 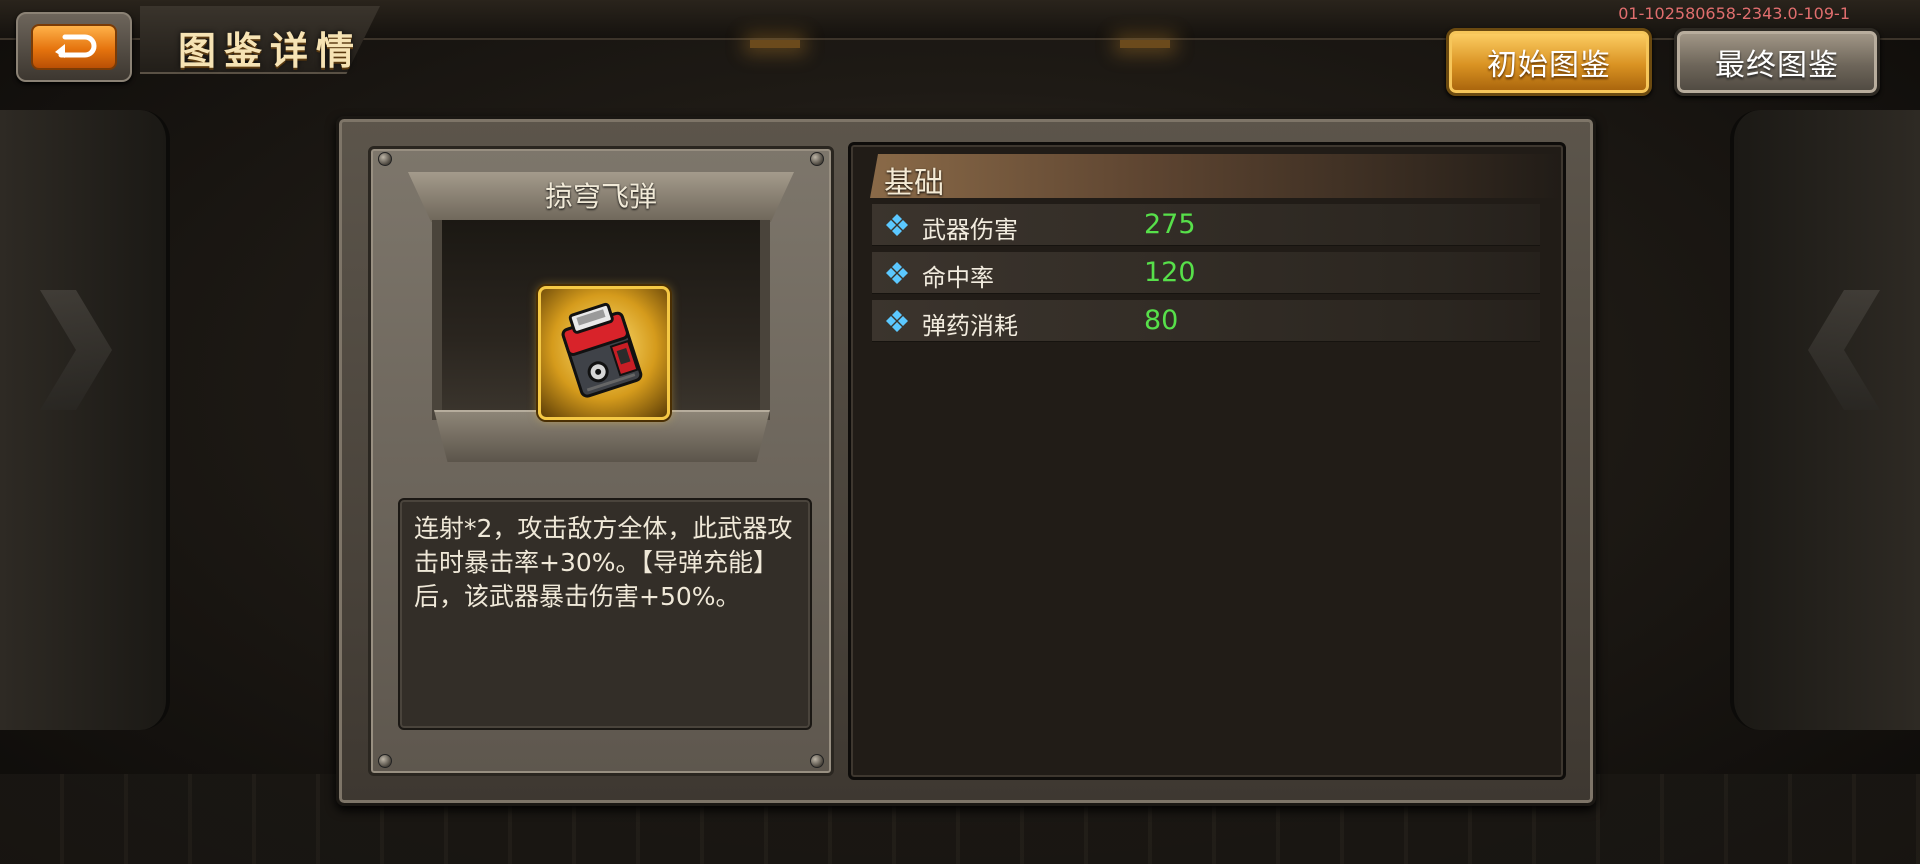 I want to click on back-button, so click(x=74, y=47).